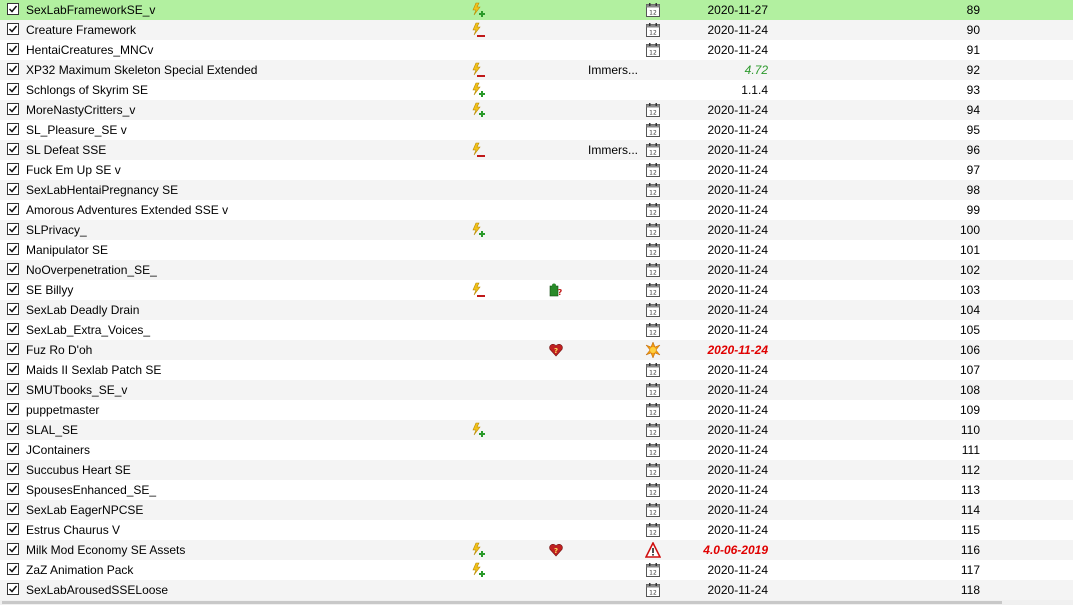  I want to click on mod-row: SLAL_SE 12 2020-11-24 110, so click(536, 430).